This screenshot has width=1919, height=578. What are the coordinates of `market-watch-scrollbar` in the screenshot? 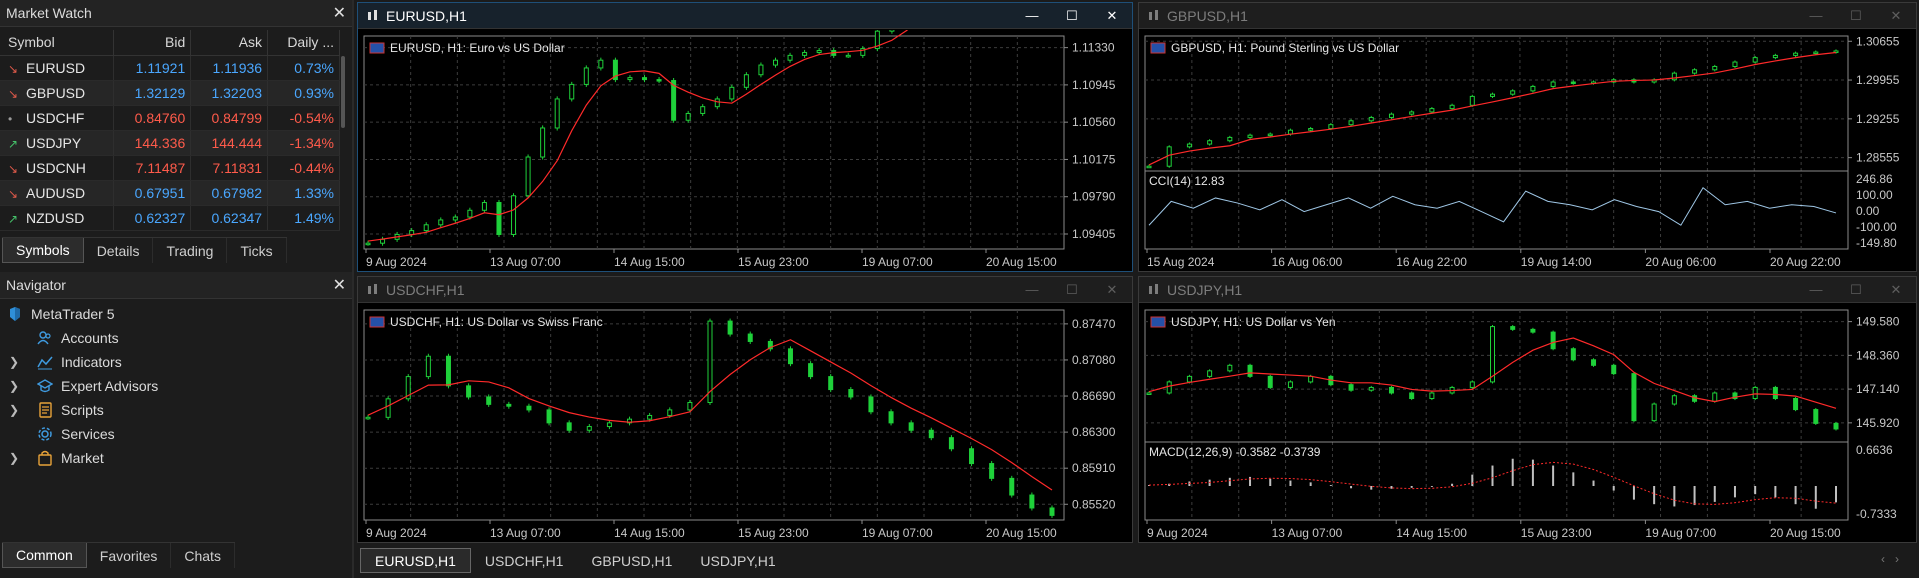 It's located at (343, 92).